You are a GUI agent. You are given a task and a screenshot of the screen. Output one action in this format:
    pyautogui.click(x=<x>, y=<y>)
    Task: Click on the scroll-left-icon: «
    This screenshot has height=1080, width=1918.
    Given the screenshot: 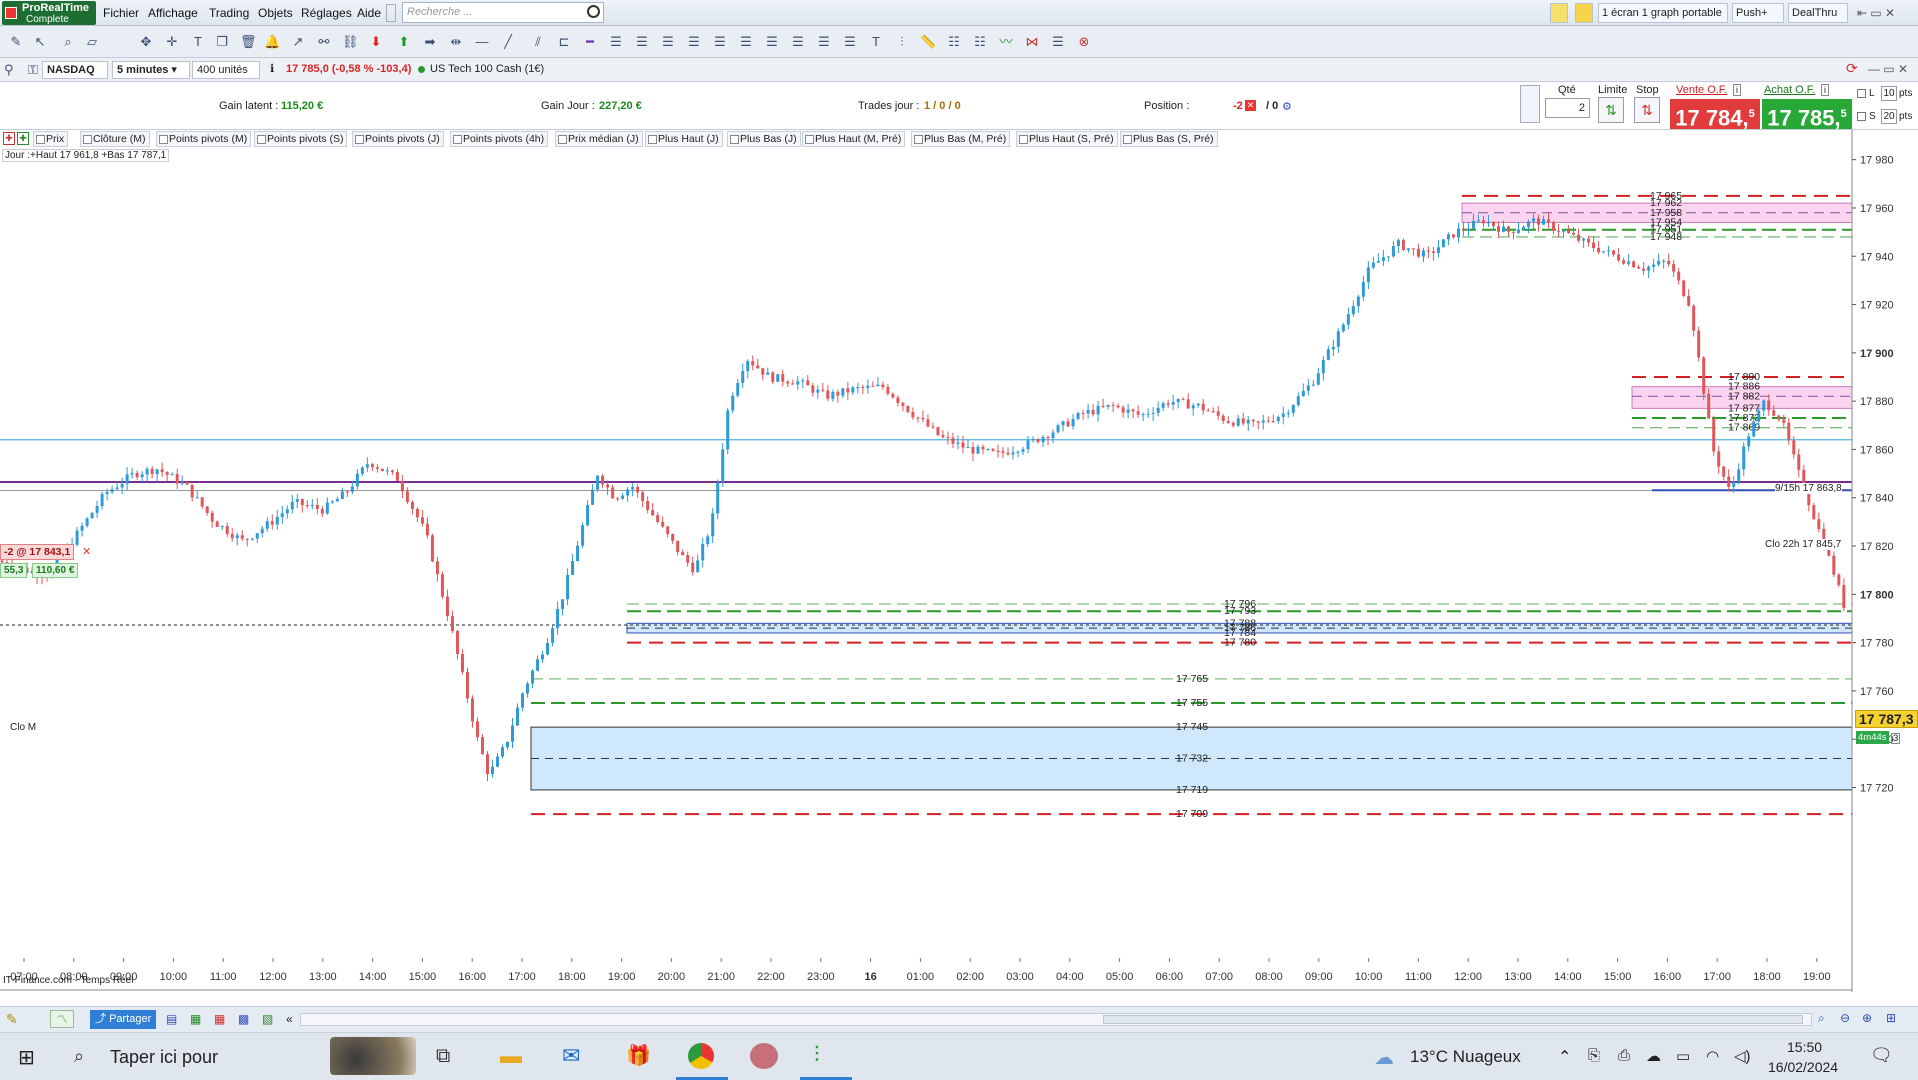 What is the action you would take?
    pyautogui.click(x=289, y=1019)
    